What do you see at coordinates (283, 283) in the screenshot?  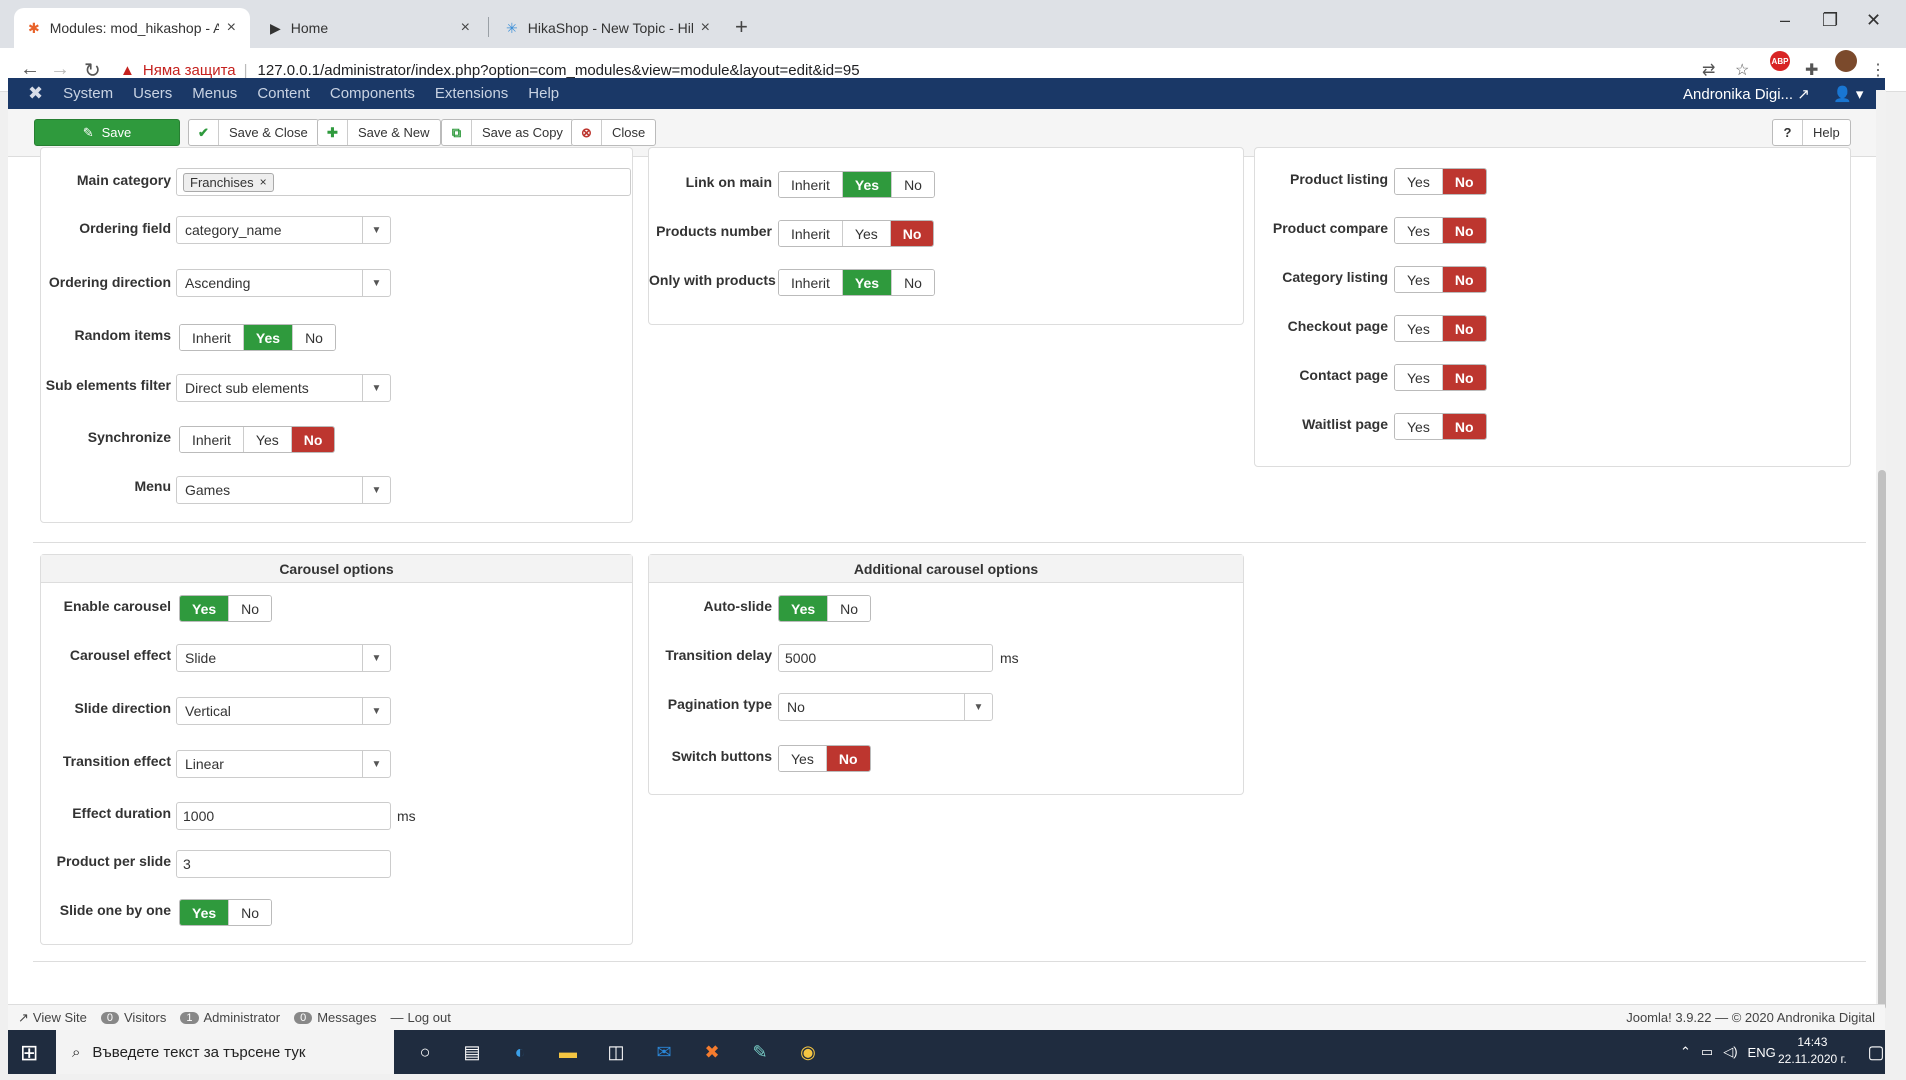 I see `ordering-direction-select: Ascending ▼` at bounding box center [283, 283].